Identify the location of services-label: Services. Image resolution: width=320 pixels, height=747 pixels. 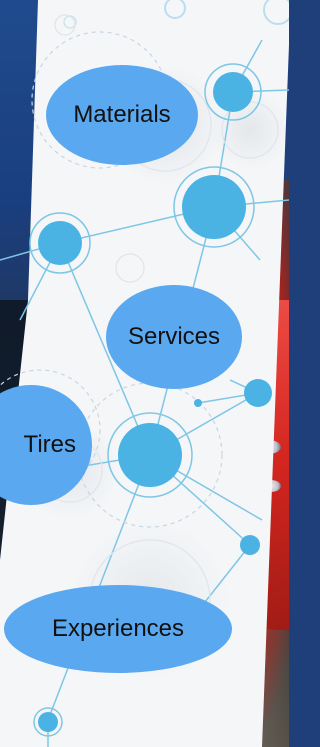
(174, 336).